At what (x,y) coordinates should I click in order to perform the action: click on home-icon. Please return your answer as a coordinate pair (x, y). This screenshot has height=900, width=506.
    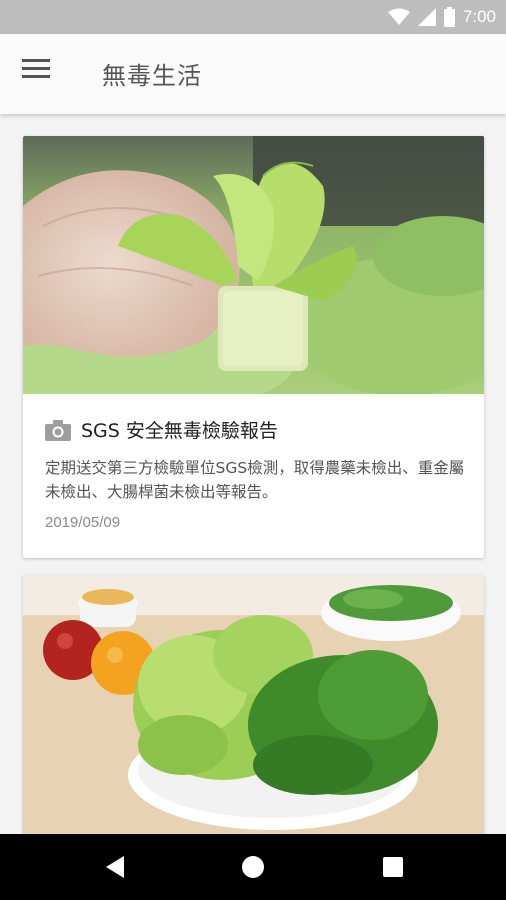
    Looking at the image, I should click on (253, 867).